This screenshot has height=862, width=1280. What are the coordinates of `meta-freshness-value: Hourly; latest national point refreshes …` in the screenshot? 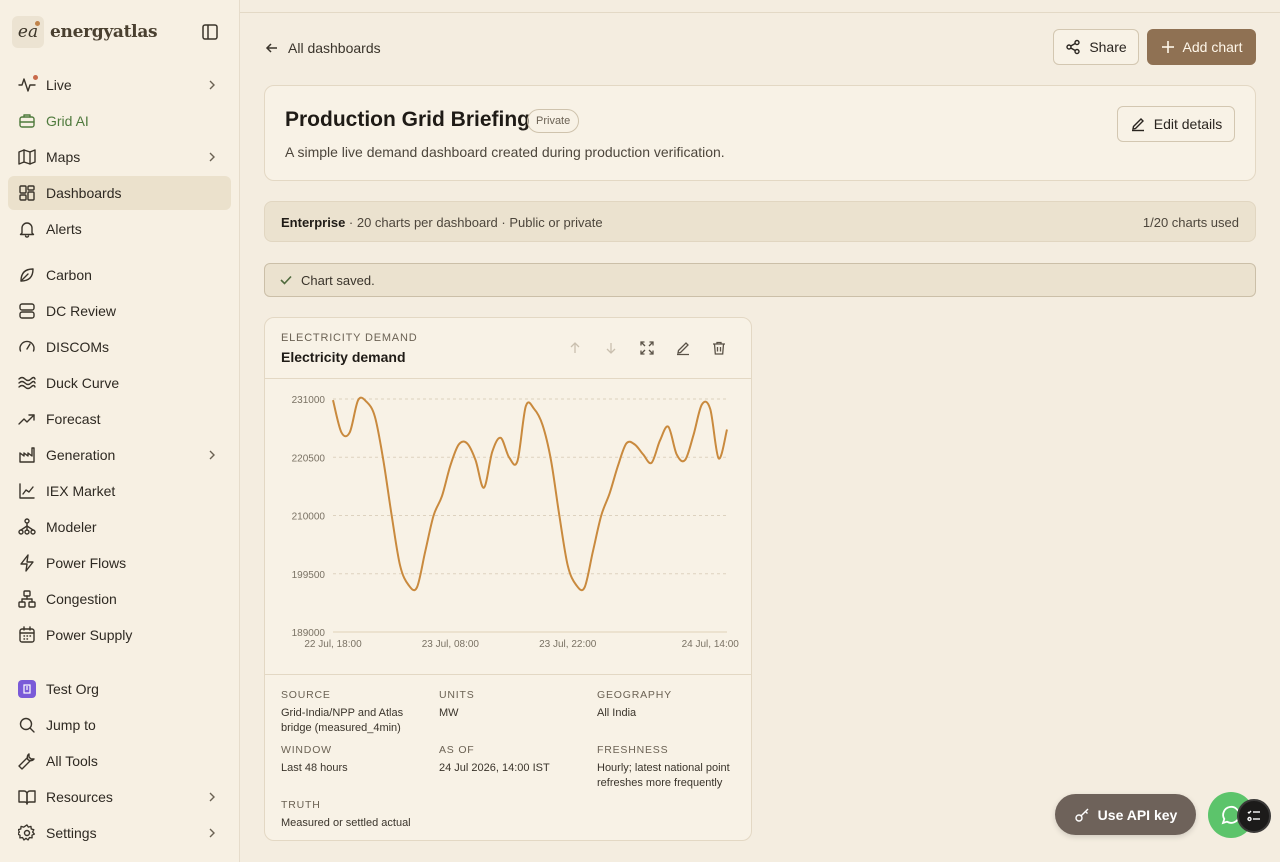 It's located at (663, 775).